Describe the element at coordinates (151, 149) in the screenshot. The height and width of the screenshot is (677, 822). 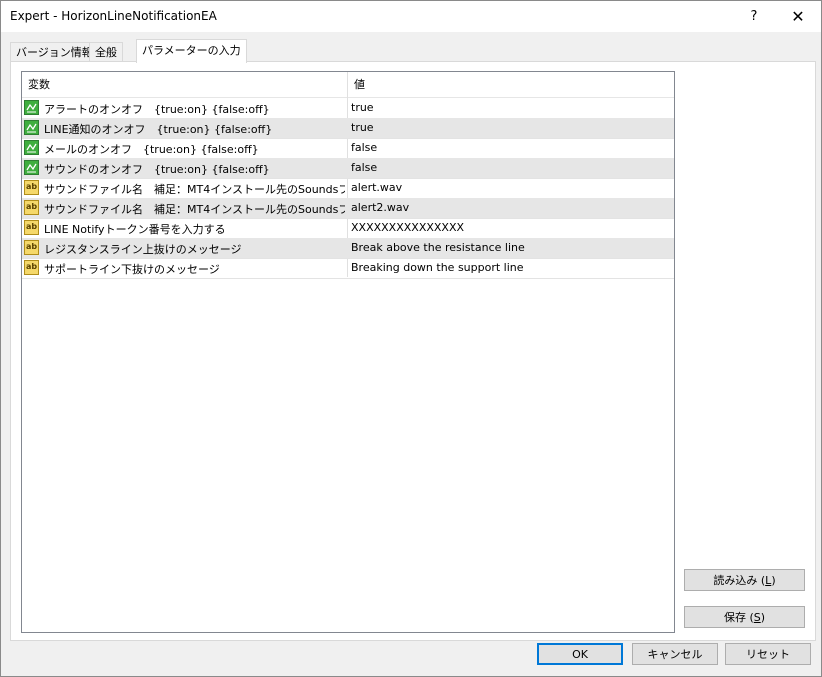
I see `parameter-name: メールのオンオフ {true:on} {false:off}` at that location.